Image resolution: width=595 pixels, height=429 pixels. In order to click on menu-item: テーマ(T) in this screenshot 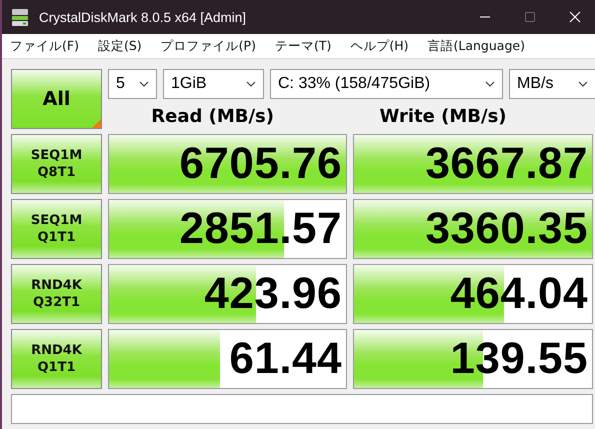, I will do `click(303, 46)`.